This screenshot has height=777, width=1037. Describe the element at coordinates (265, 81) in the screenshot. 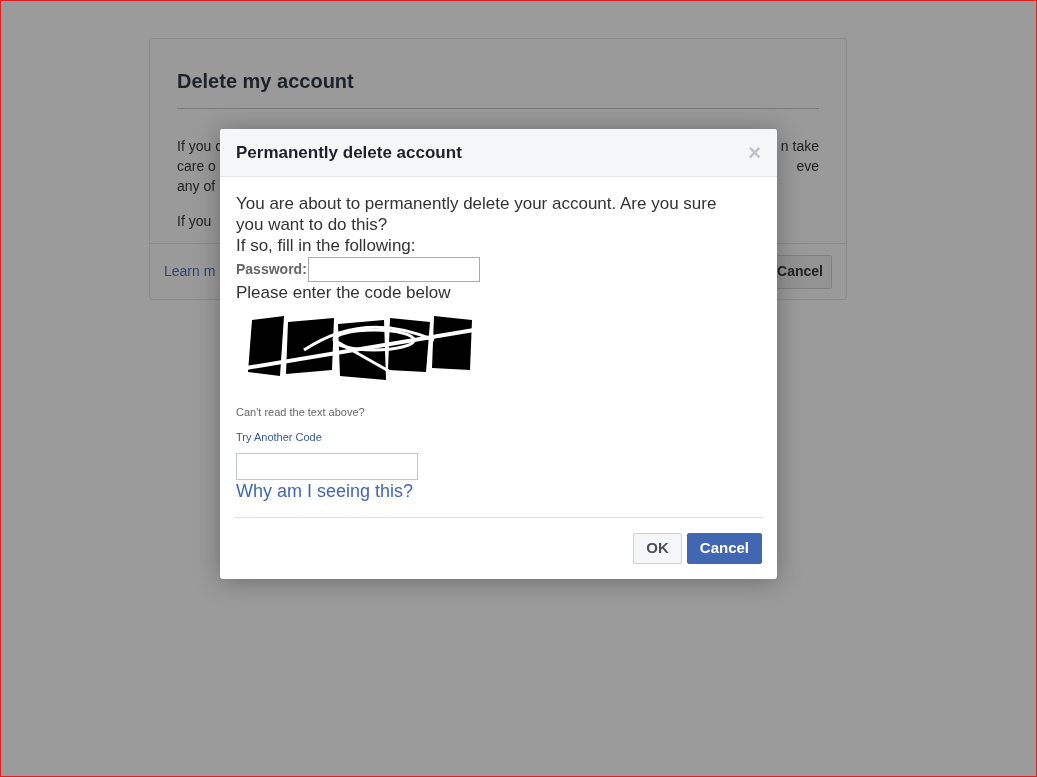

I see `card-title: Delete my account` at that location.